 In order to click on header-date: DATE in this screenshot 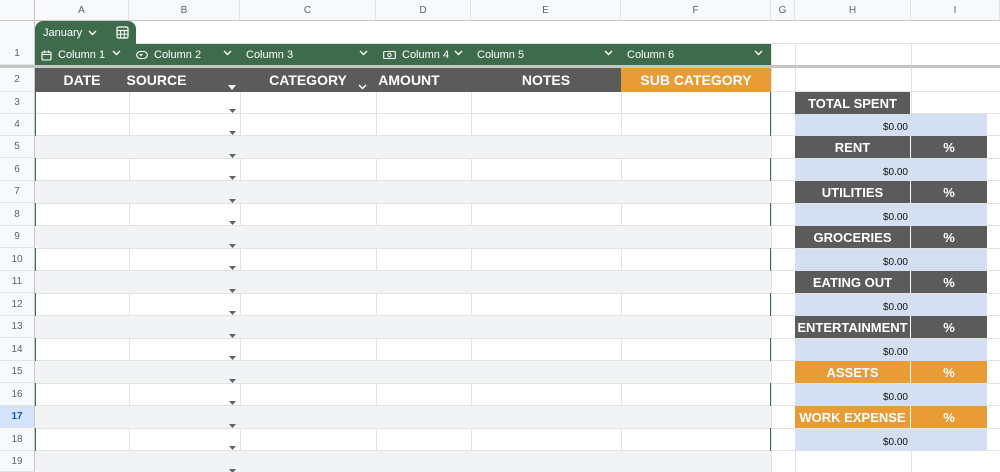, I will do `click(82, 80)`.